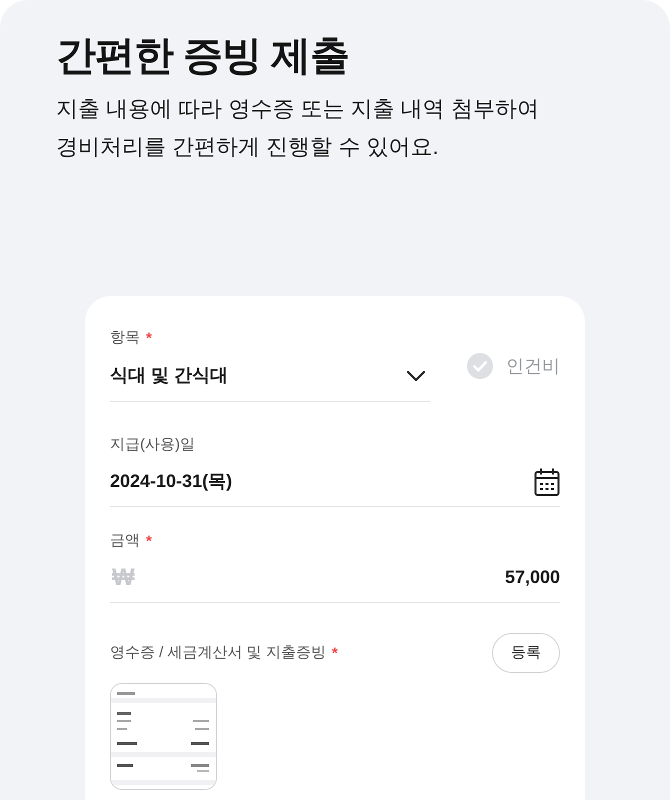 This screenshot has height=800, width=670. I want to click on amount-field: ₩ 57,000, so click(335, 578).